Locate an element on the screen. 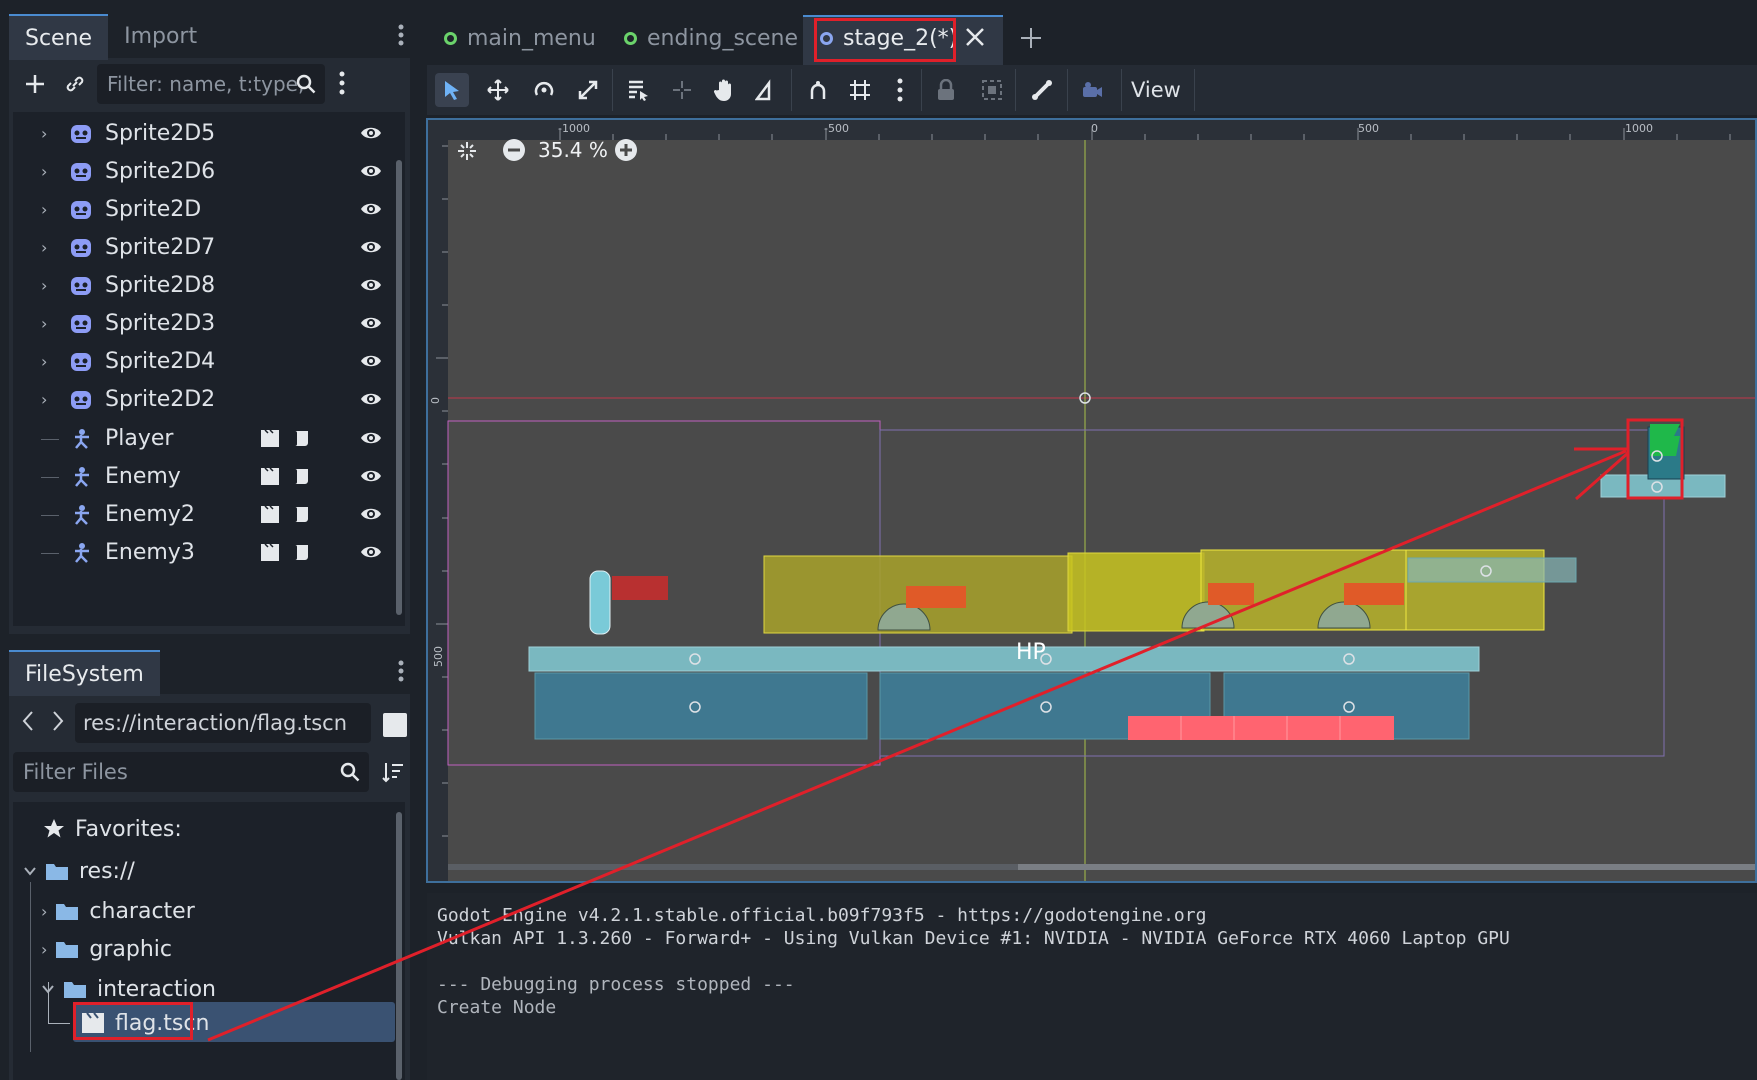  tab-ending-scene: ending_scene is located at coordinates (711, 38).